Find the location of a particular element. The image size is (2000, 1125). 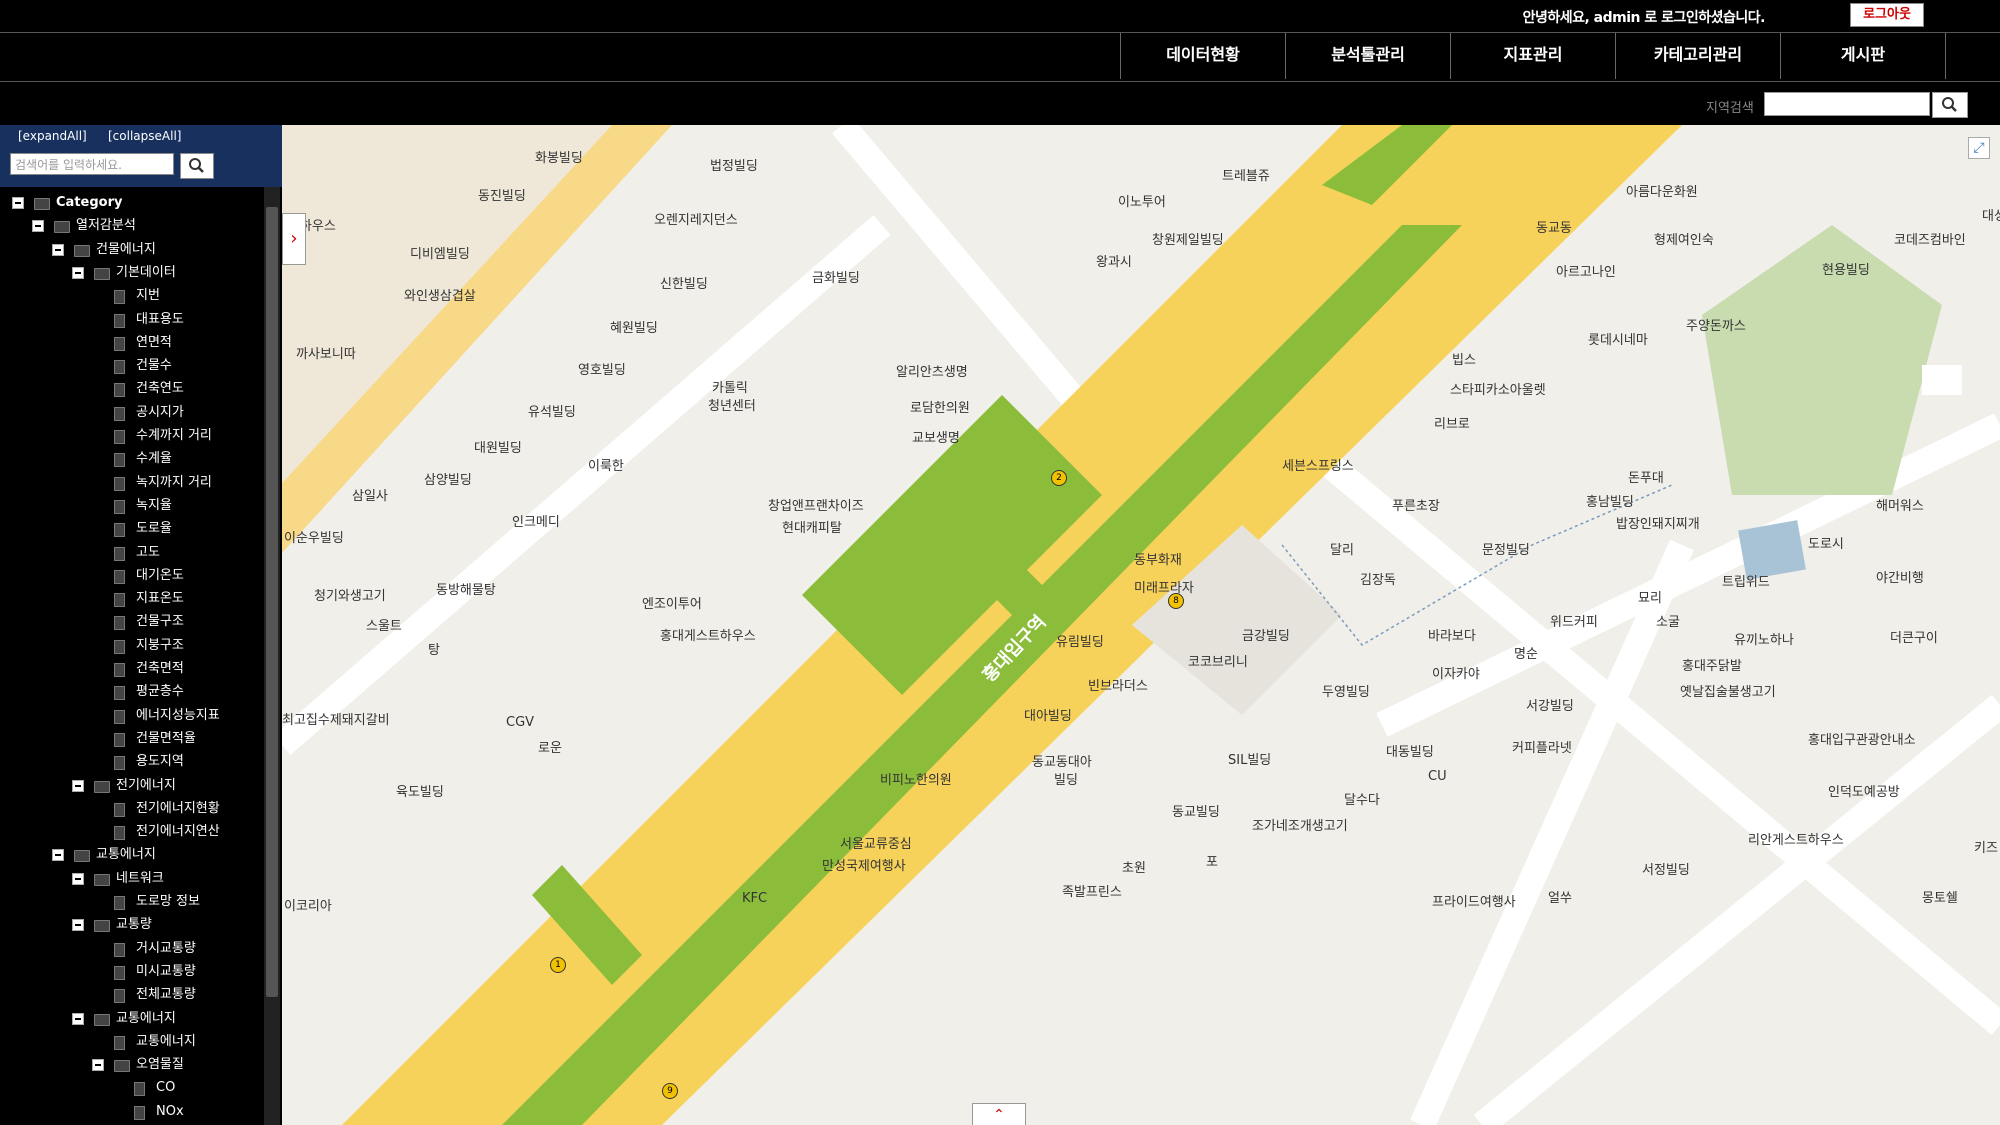

map-place-label: 동교빌딩 is located at coordinates (1196, 810).